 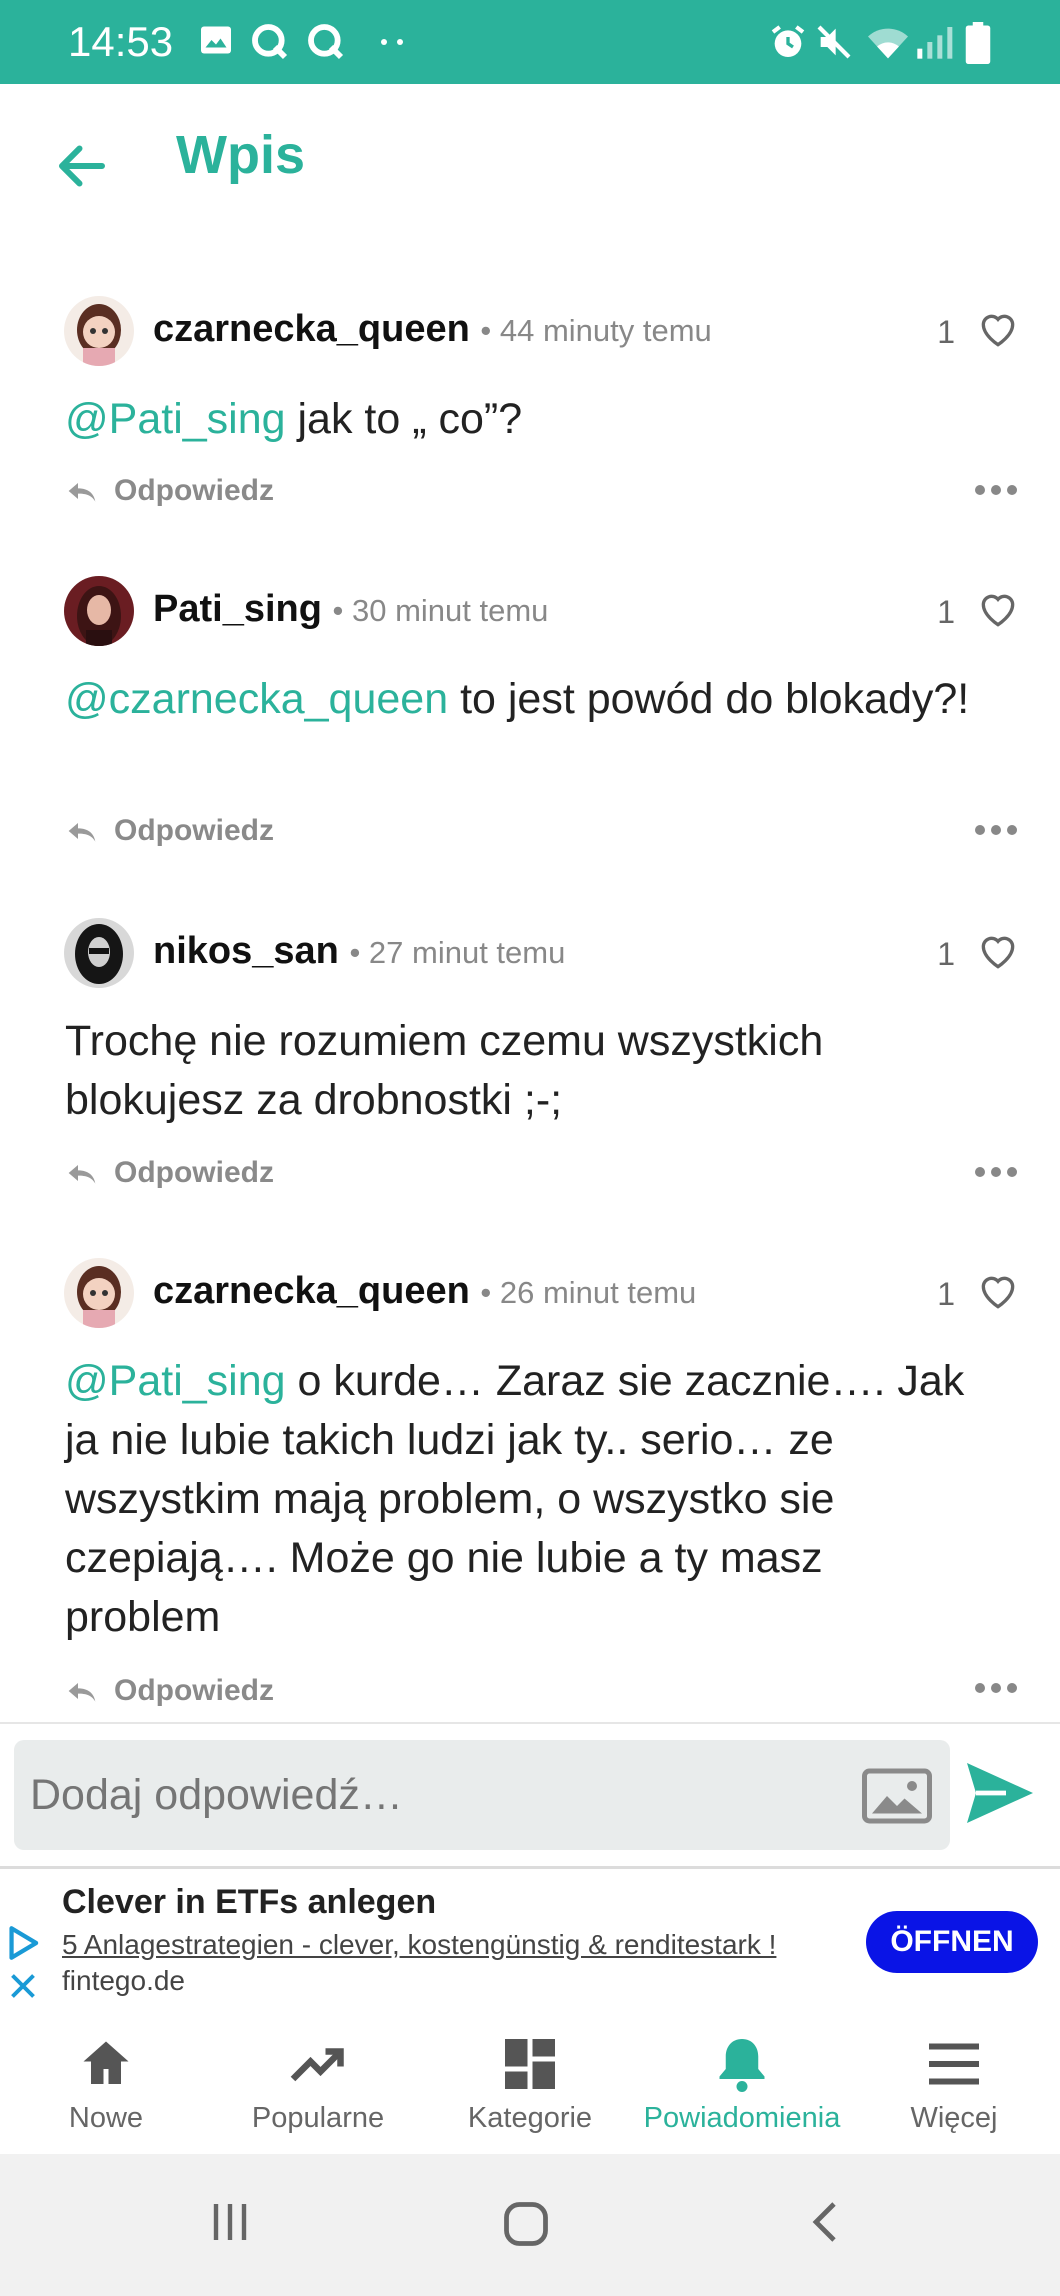 I want to click on comment-header: Pati_sing • 30 minut temu, so click(x=350, y=609).